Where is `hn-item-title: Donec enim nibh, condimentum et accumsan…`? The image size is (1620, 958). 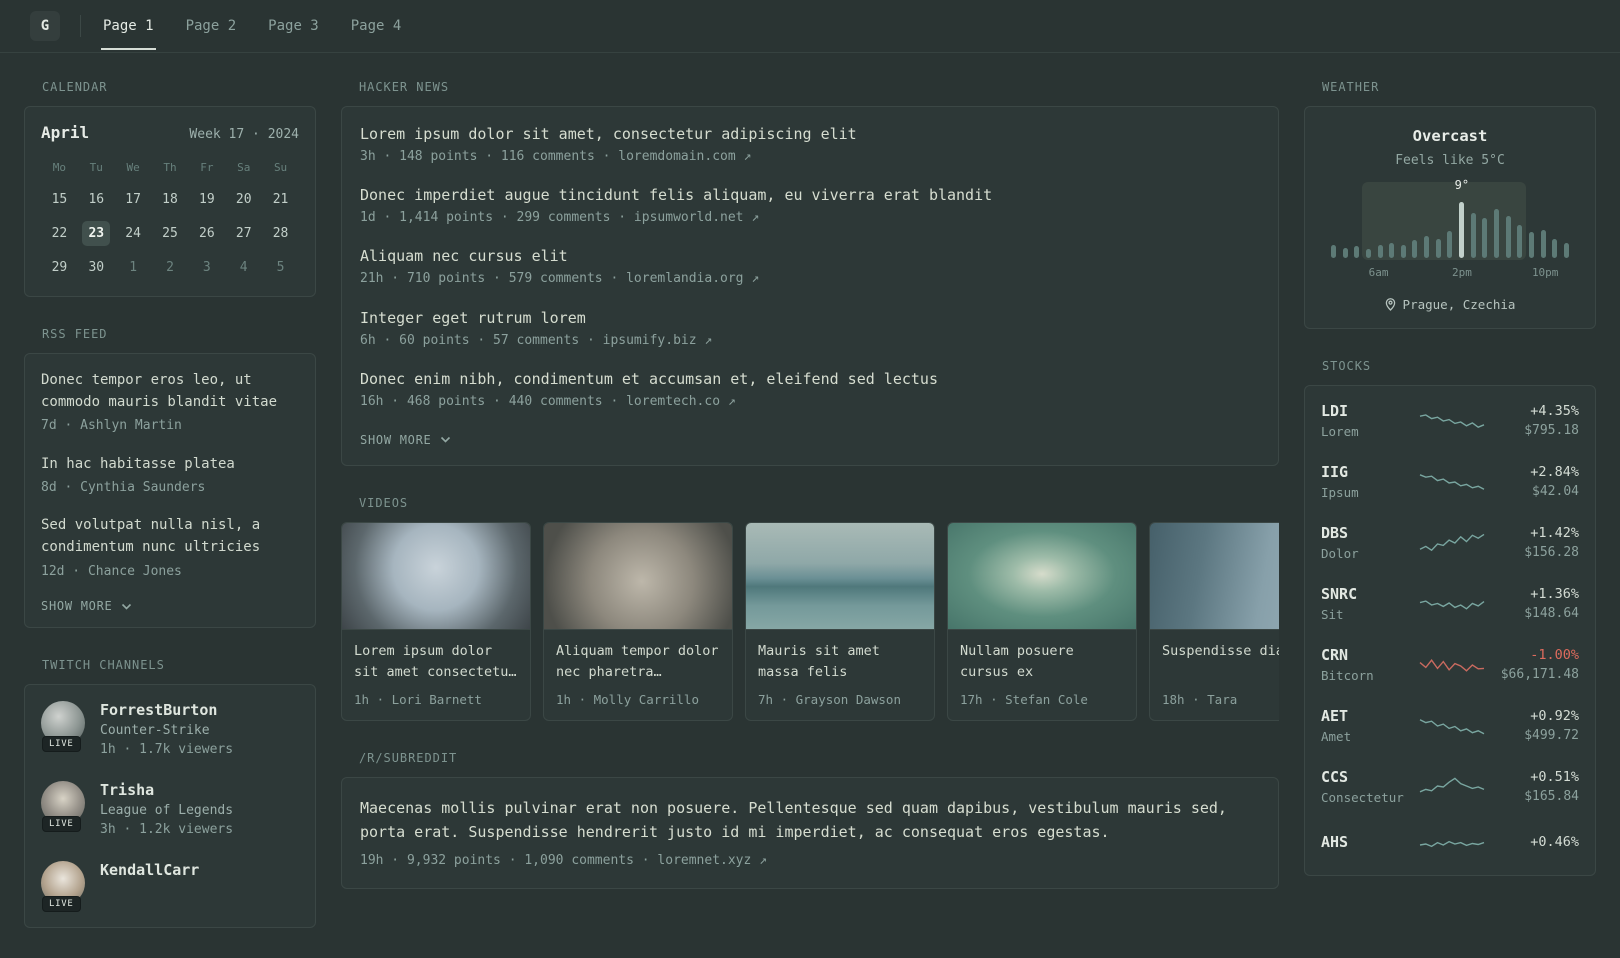
hn-item-title: Donec enim nibh, condimentum et accumsan… is located at coordinates (810, 379).